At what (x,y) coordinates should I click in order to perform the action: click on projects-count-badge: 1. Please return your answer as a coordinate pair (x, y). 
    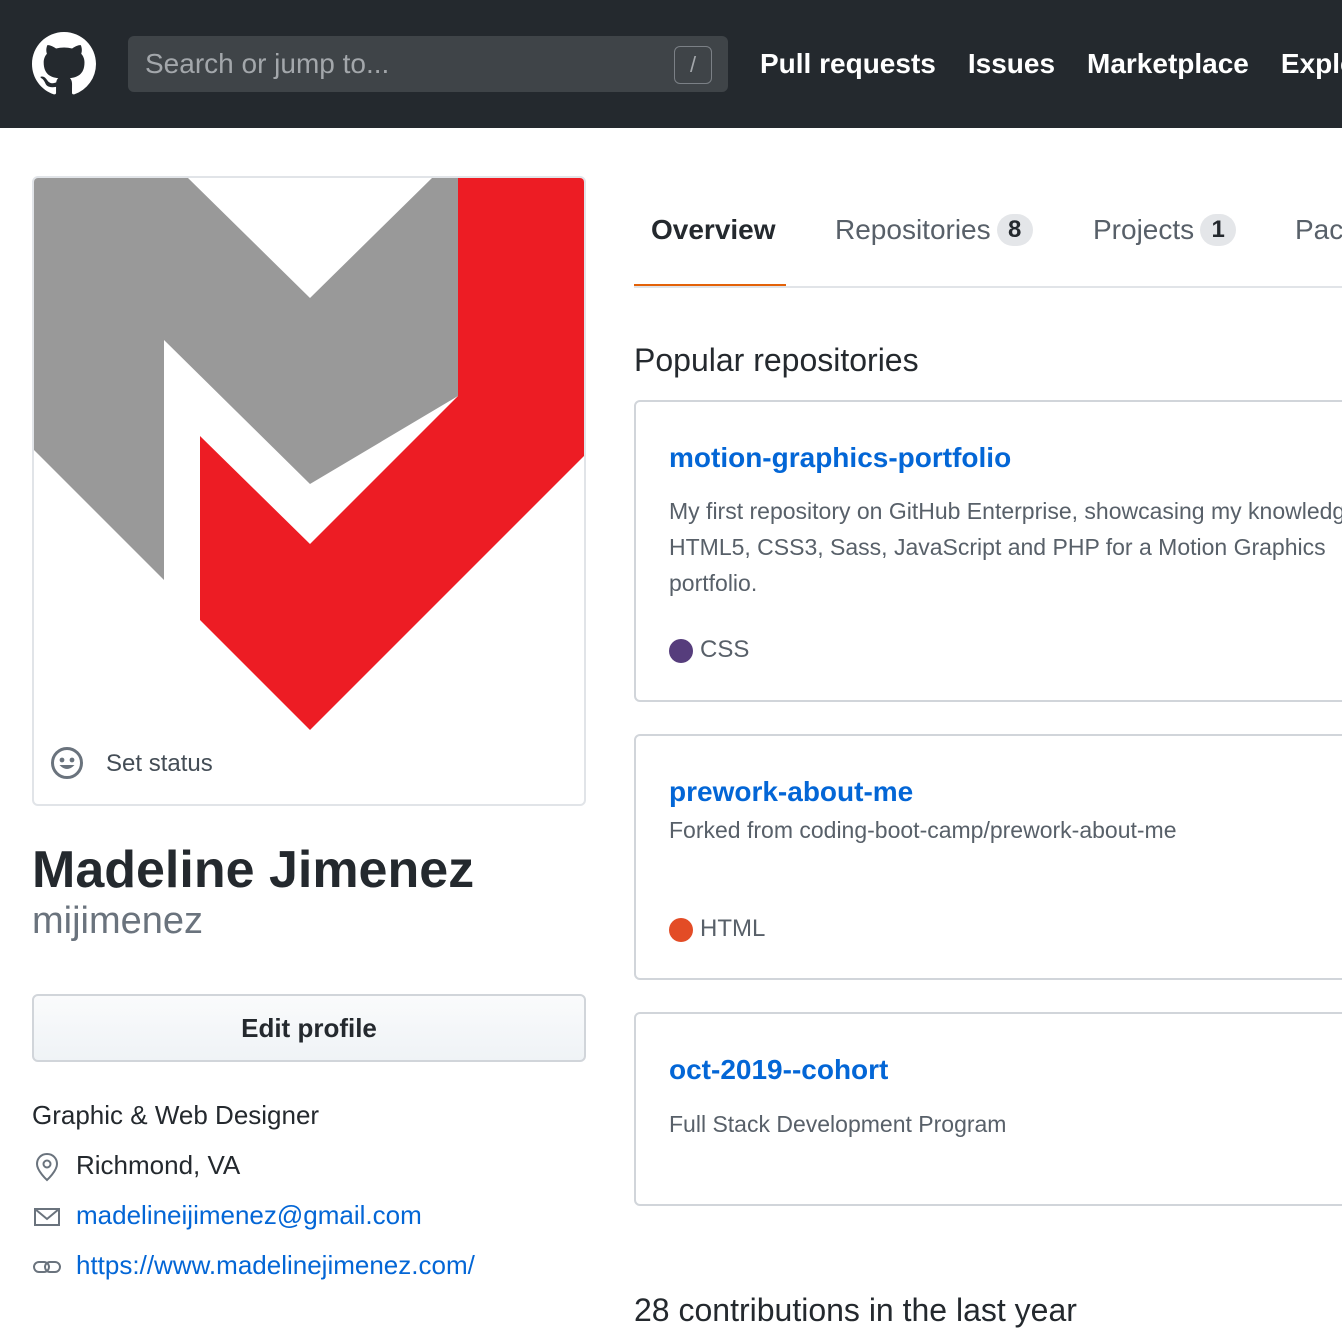
    Looking at the image, I should click on (1218, 230).